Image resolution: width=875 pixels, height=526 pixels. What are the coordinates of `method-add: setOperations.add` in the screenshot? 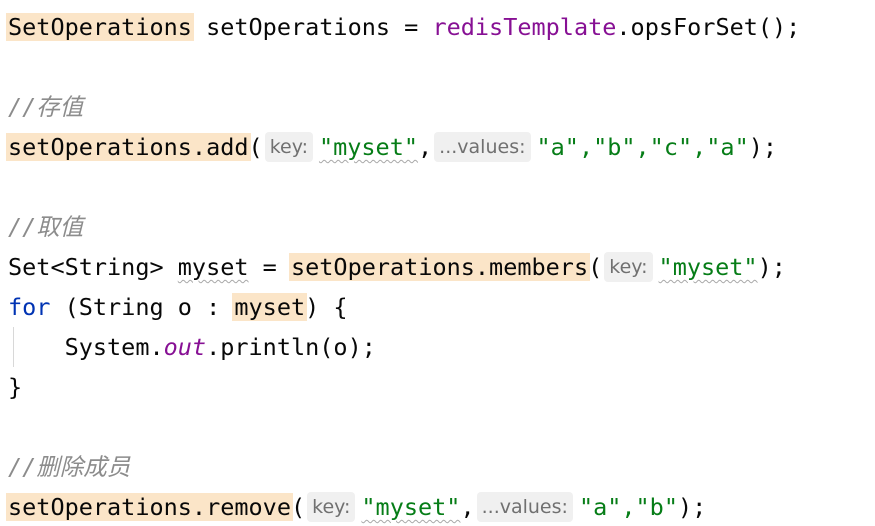 It's located at (128, 147).